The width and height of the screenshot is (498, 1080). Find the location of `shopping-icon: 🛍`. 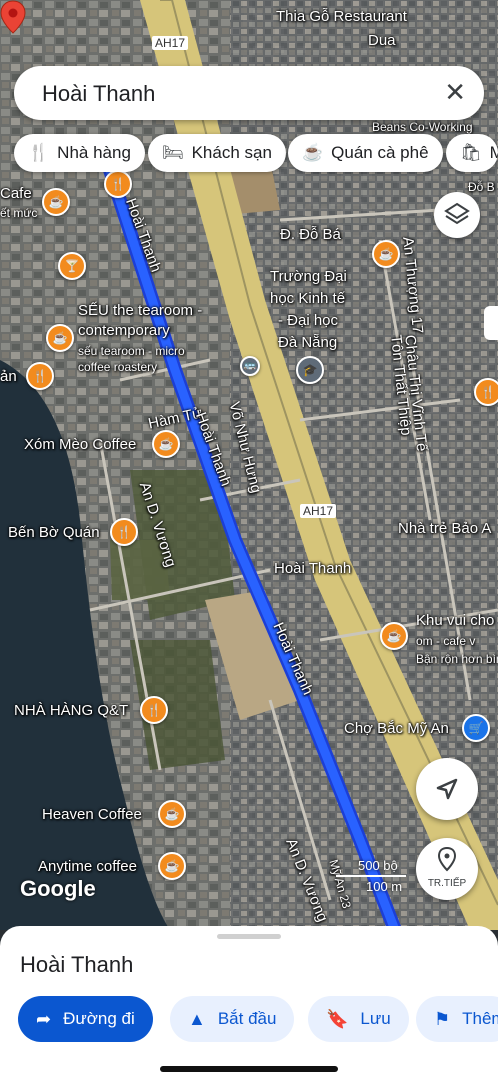

shopping-icon: 🛍 is located at coordinates (471, 152).